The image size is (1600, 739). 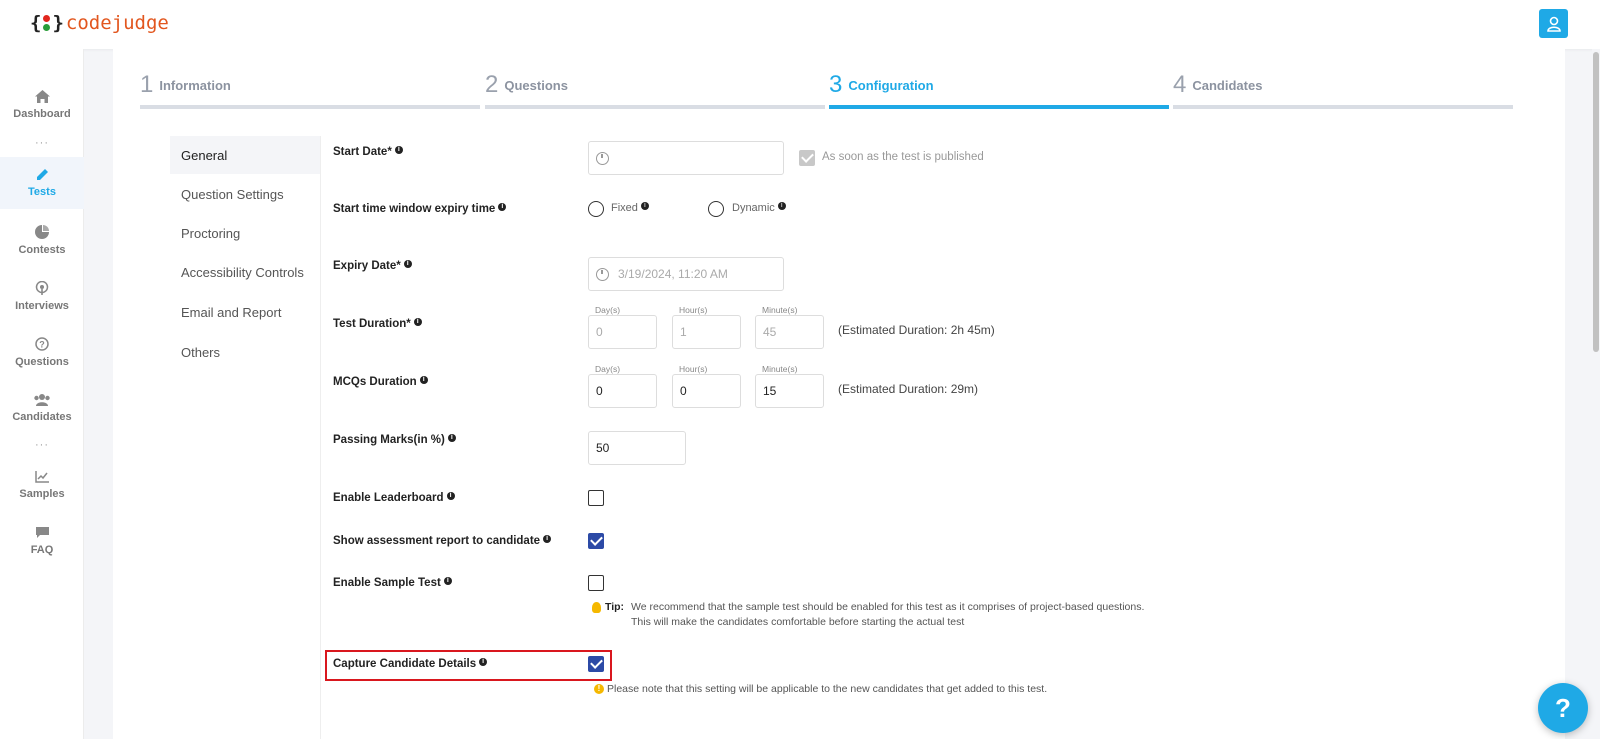 What do you see at coordinates (891, 85) in the screenshot?
I see `step-label: Configuration` at bounding box center [891, 85].